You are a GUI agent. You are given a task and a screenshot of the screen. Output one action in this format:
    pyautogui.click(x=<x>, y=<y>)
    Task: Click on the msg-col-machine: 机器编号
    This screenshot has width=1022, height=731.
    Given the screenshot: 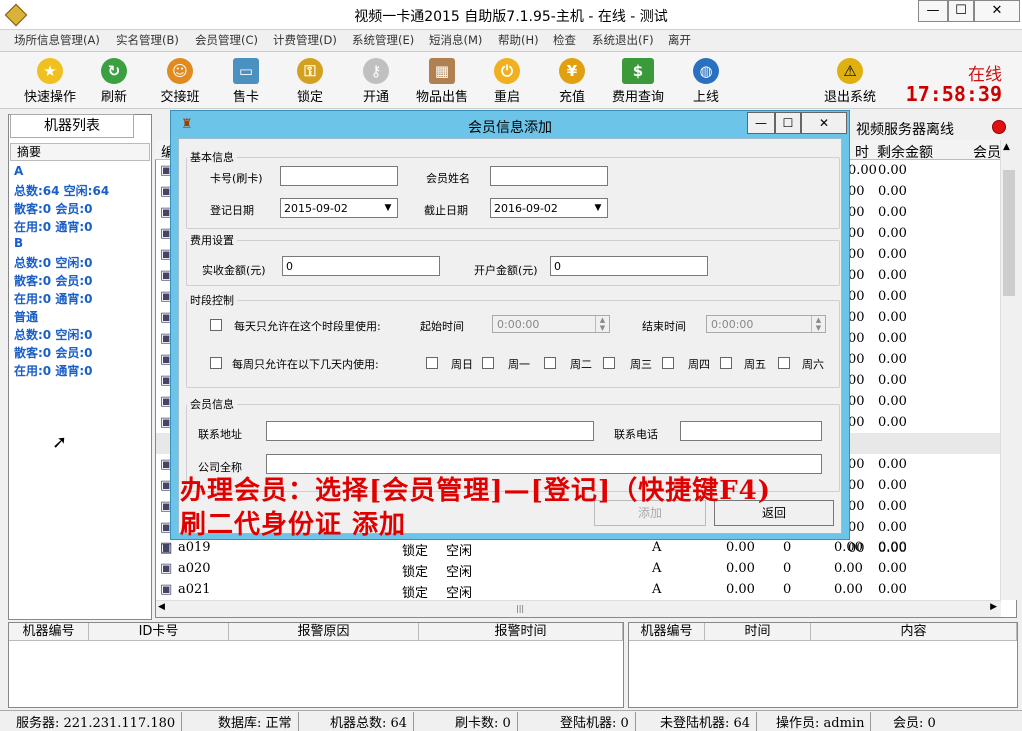 What is the action you would take?
    pyautogui.click(x=667, y=632)
    